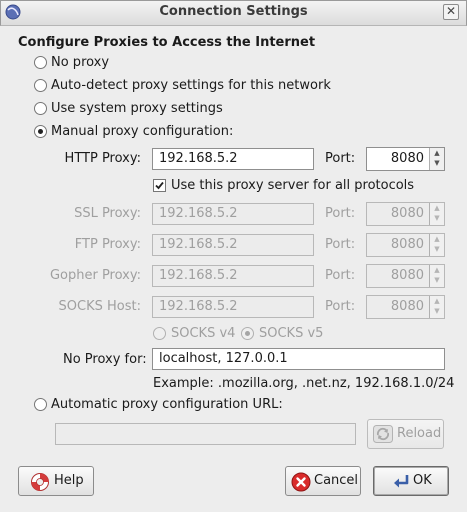  What do you see at coordinates (40, 108) in the screenshot?
I see `system-proxy-radio` at bounding box center [40, 108].